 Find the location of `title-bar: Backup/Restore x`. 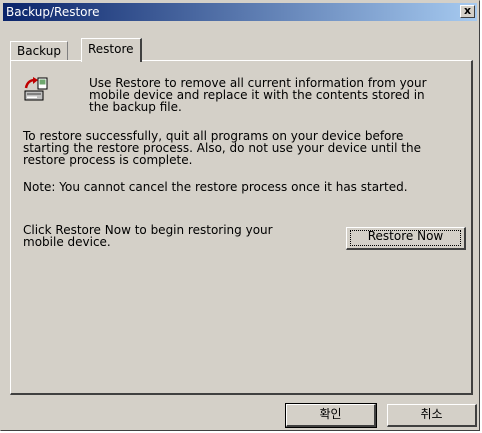

title-bar: Backup/Restore x is located at coordinates (240, 12).